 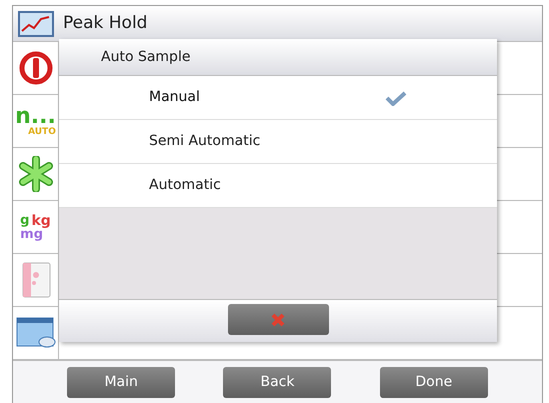 What do you see at coordinates (35, 68) in the screenshot?
I see `power-icon` at bounding box center [35, 68].